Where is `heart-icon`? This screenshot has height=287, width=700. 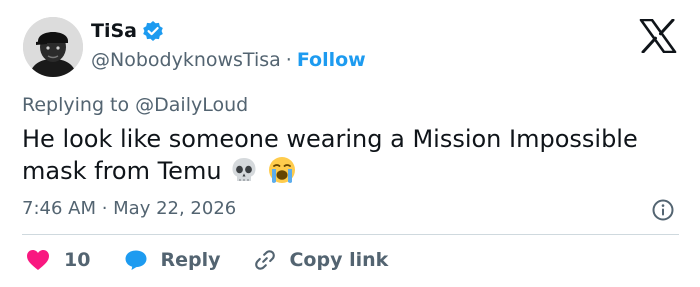 heart-icon is located at coordinates (38, 260).